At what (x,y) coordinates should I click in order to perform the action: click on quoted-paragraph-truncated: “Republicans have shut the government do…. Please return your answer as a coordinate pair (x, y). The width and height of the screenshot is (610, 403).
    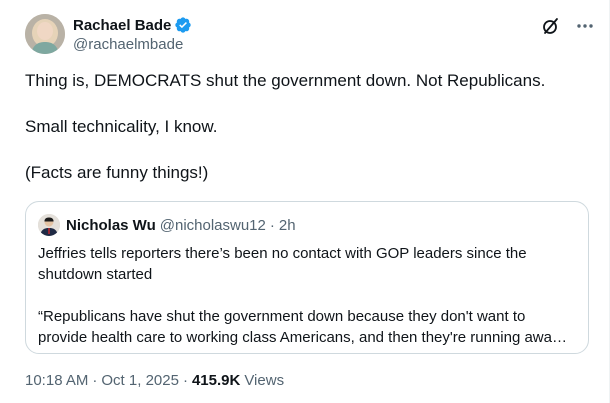
    Looking at the image, I should click on (299, 327).